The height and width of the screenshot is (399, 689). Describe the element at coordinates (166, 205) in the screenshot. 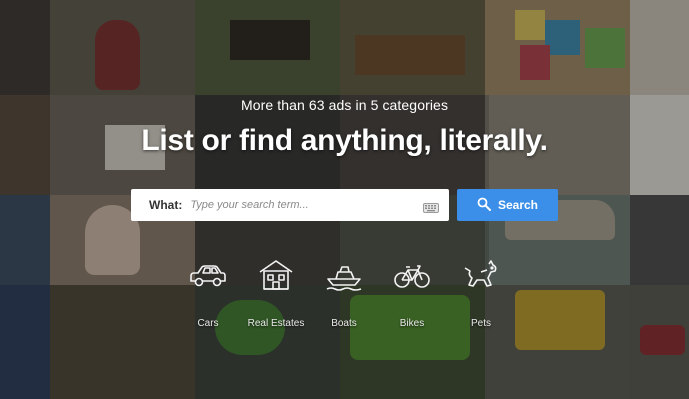

I see `search-label: What:` at that location.